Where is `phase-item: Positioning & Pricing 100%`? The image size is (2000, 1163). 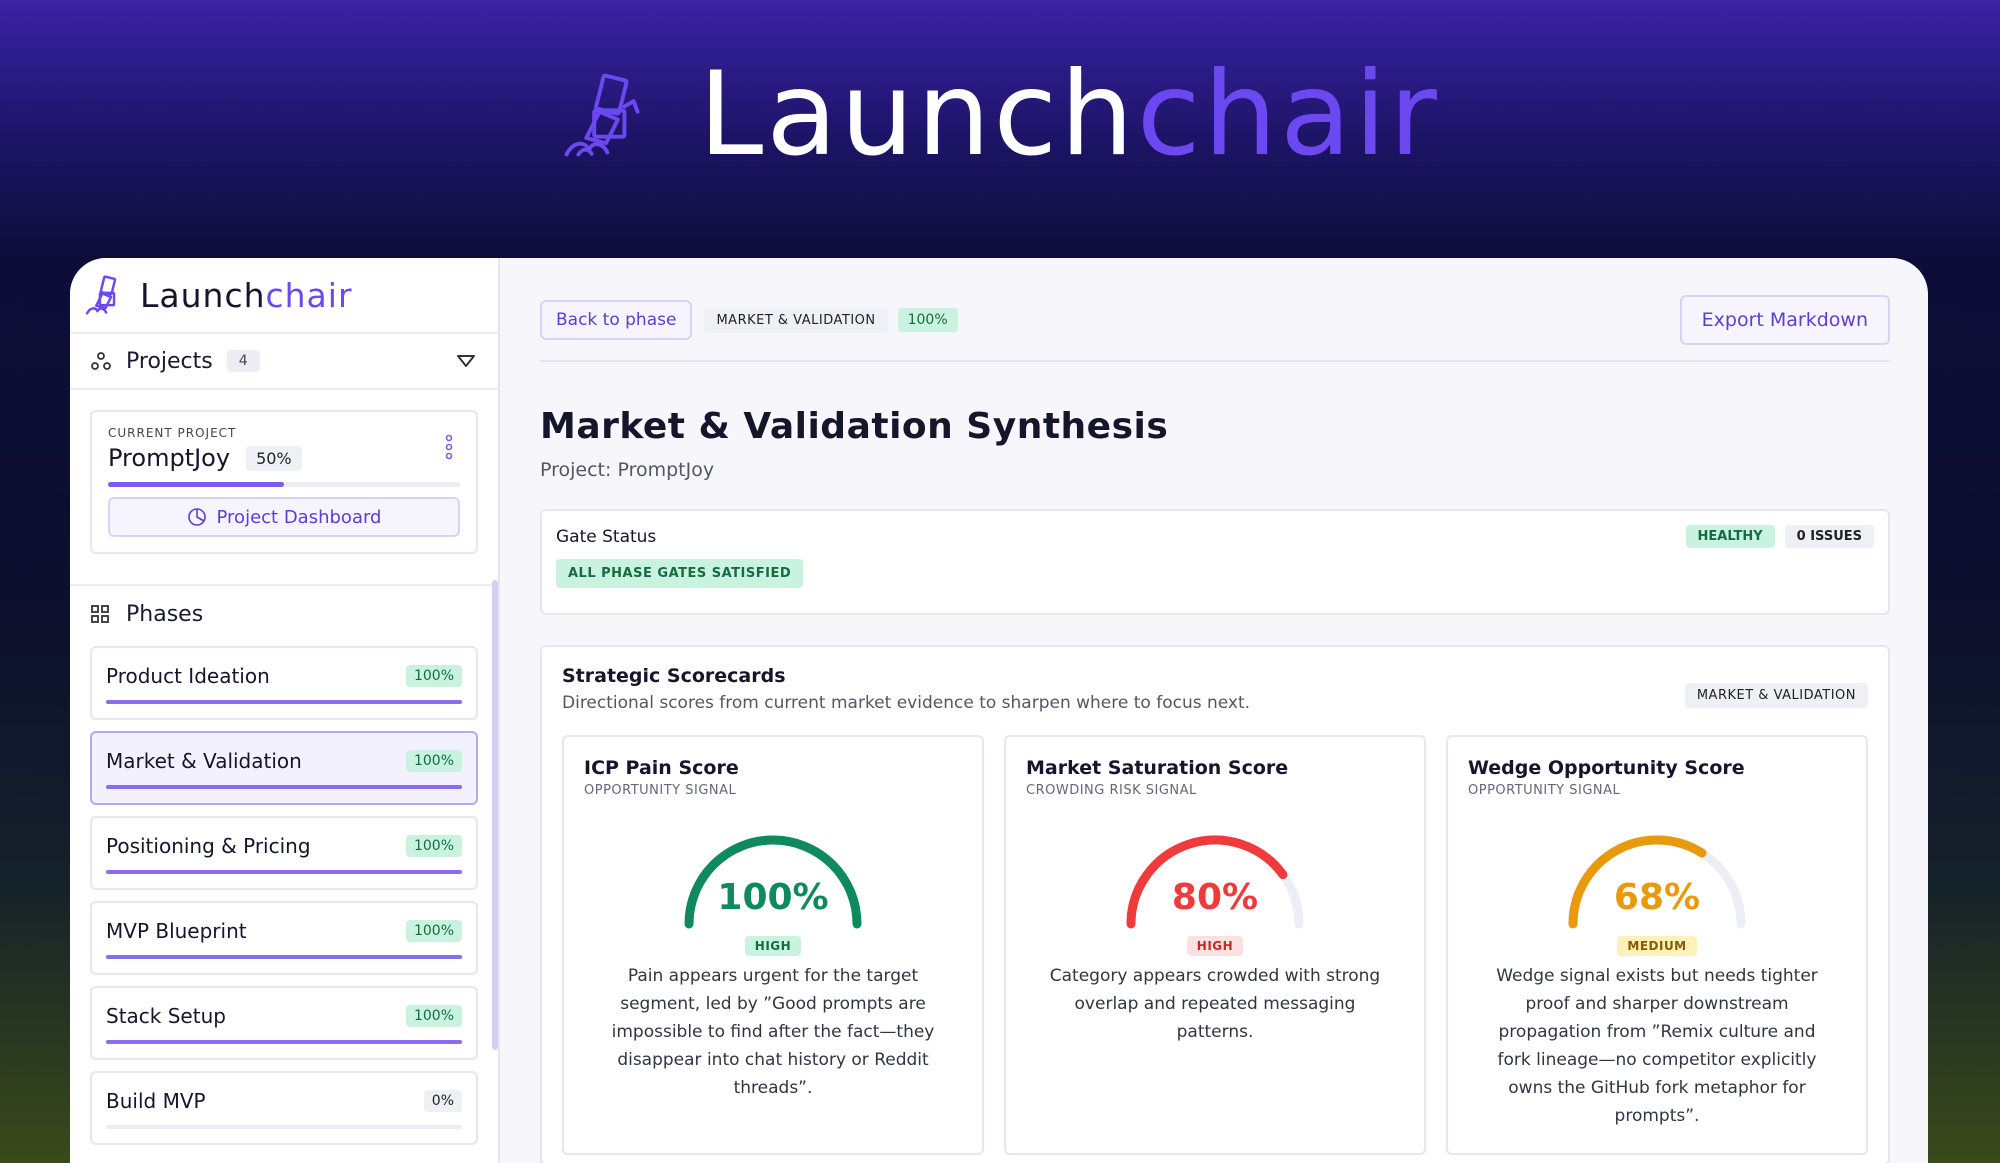 phase-item: Positioning & Pricing 100% is located at coordinates (284, 853).